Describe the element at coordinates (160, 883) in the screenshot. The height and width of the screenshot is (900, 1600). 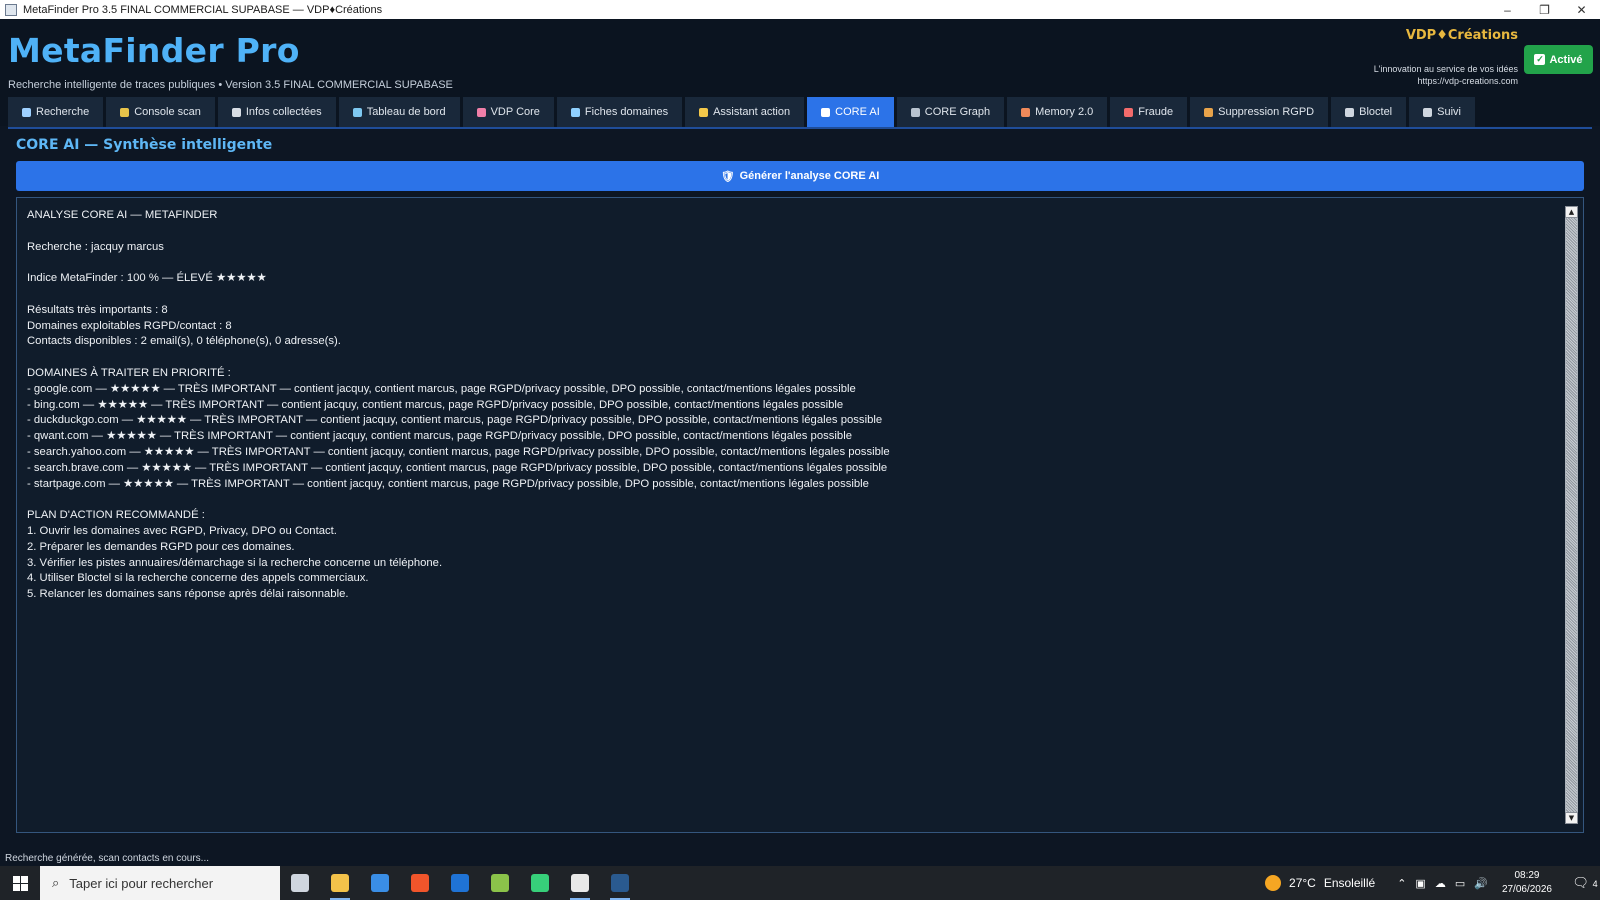
I see `taskbar-search: ⌕ Taper ici pour rechercher` at that location.